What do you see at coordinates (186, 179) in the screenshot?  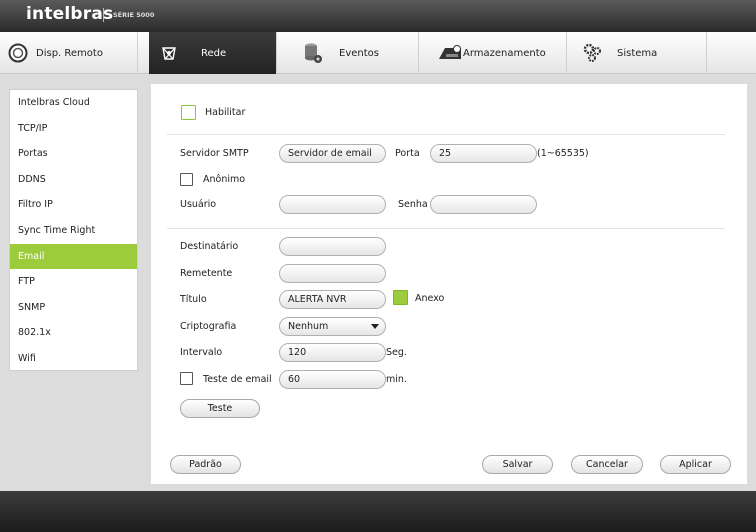 I see `anonymous-checkbox` at bounding box center [186, 179].